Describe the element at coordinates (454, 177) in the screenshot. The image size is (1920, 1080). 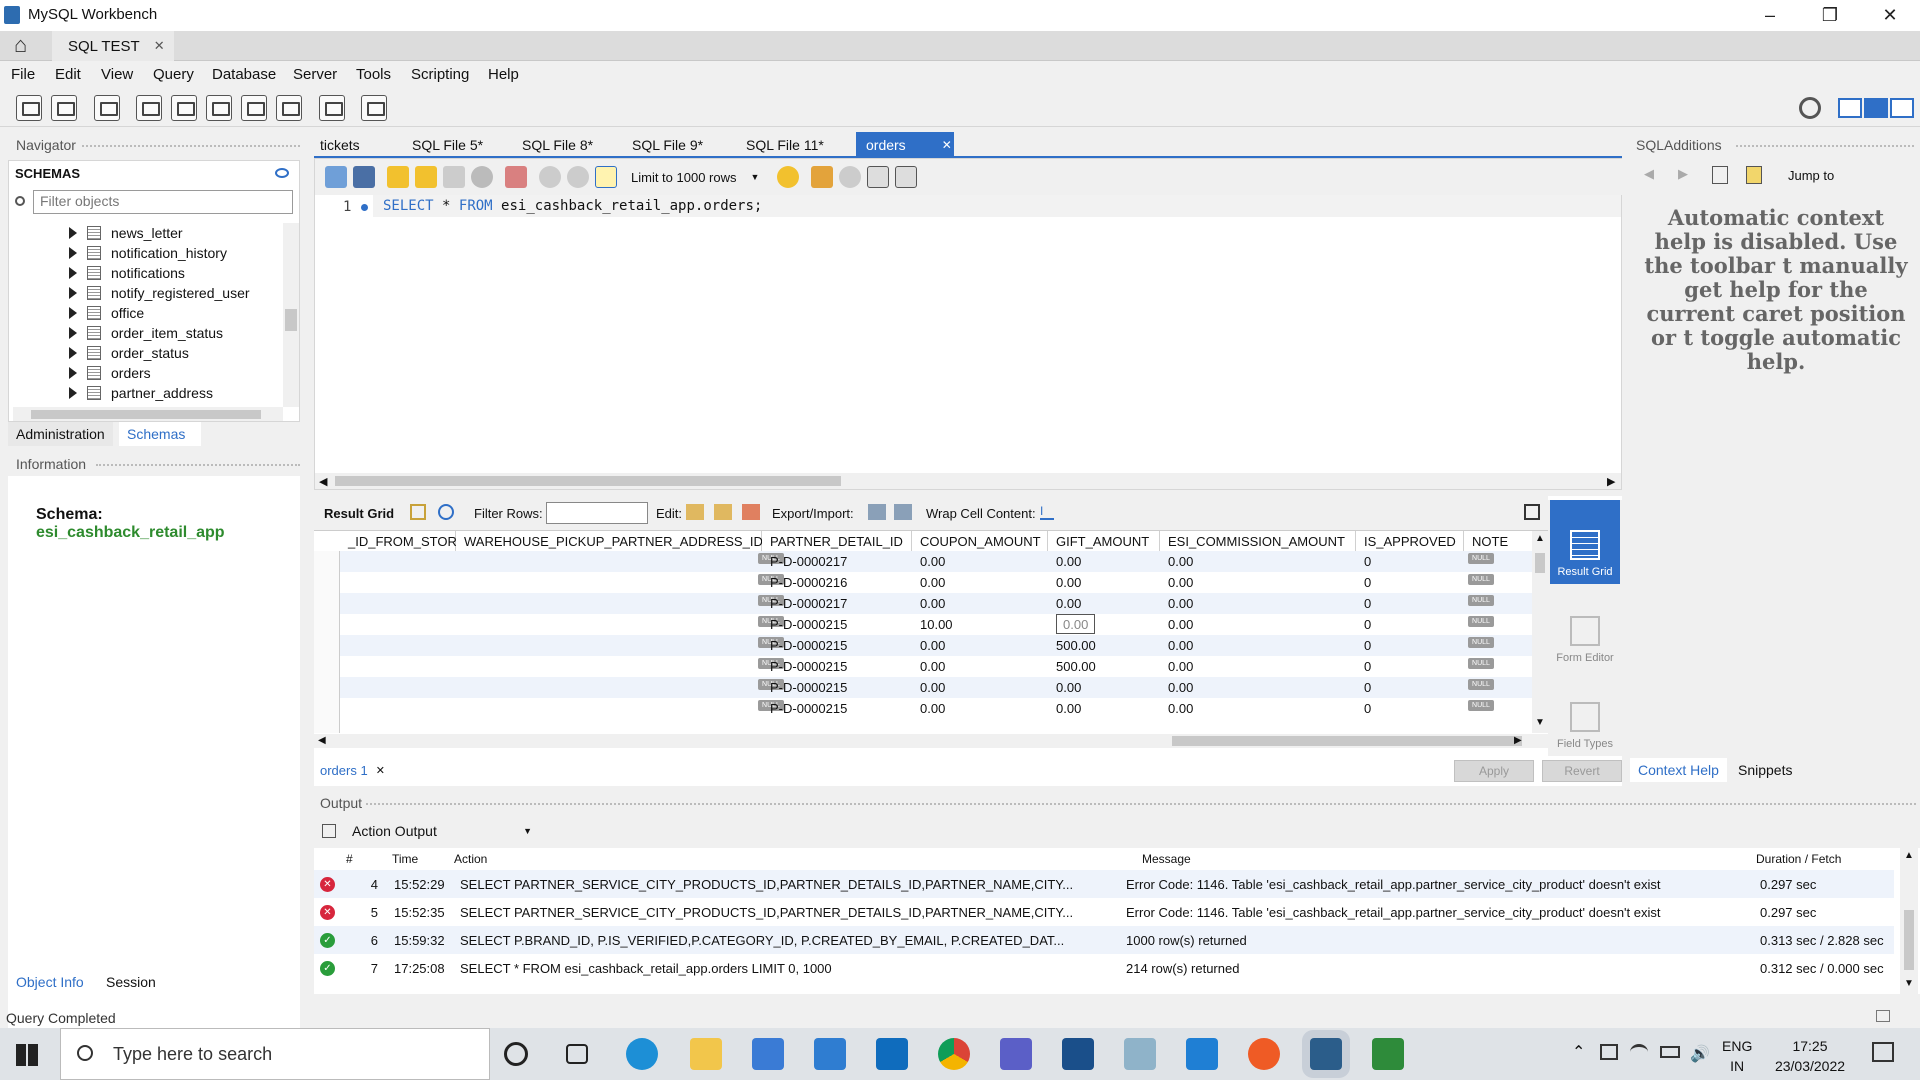
I see `explain-icon` at that location.